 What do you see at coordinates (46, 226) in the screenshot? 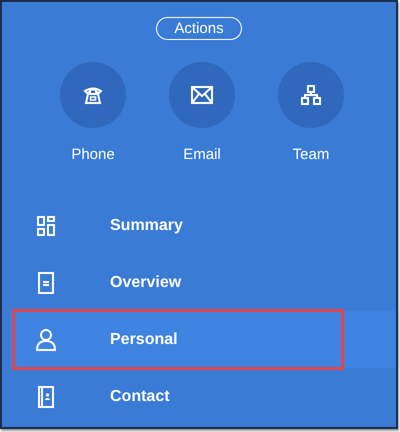
I see `dashboard-icon` at bounding box center [46, 226].